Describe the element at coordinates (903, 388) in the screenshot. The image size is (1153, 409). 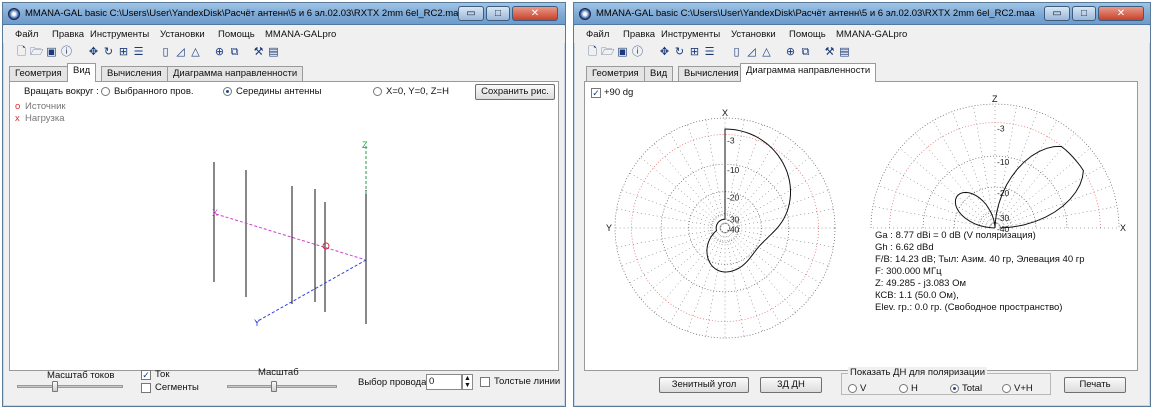
I see `polarization-h-radio` at that location.